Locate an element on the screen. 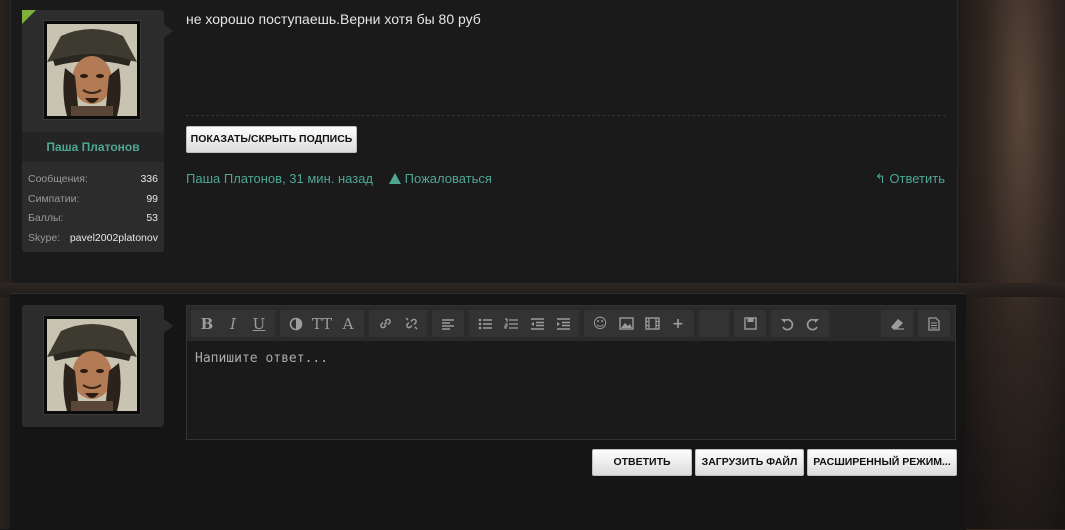  toolbar-group-empty is located at coordinates (714, 323).